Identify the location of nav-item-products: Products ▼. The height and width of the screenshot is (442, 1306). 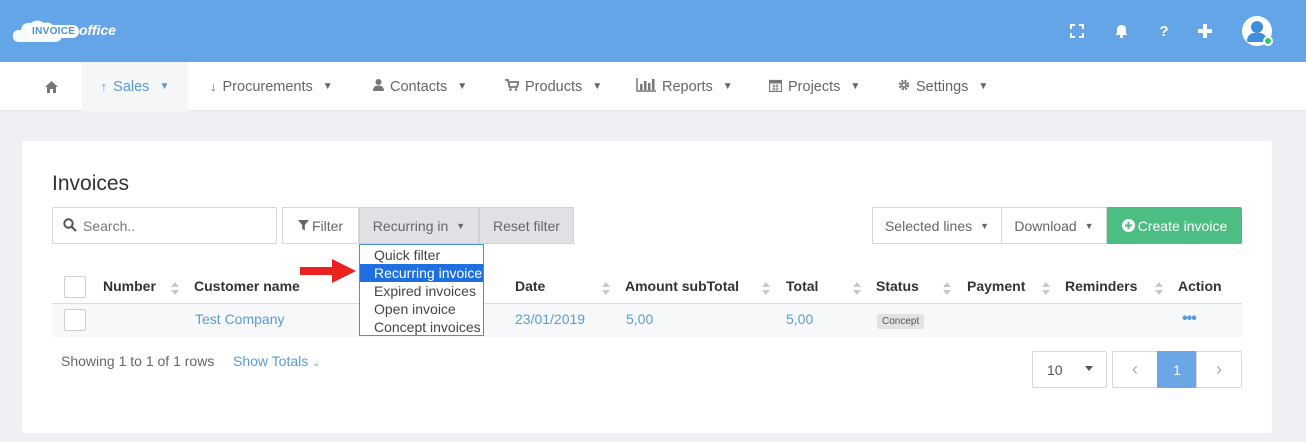
(553, 86).